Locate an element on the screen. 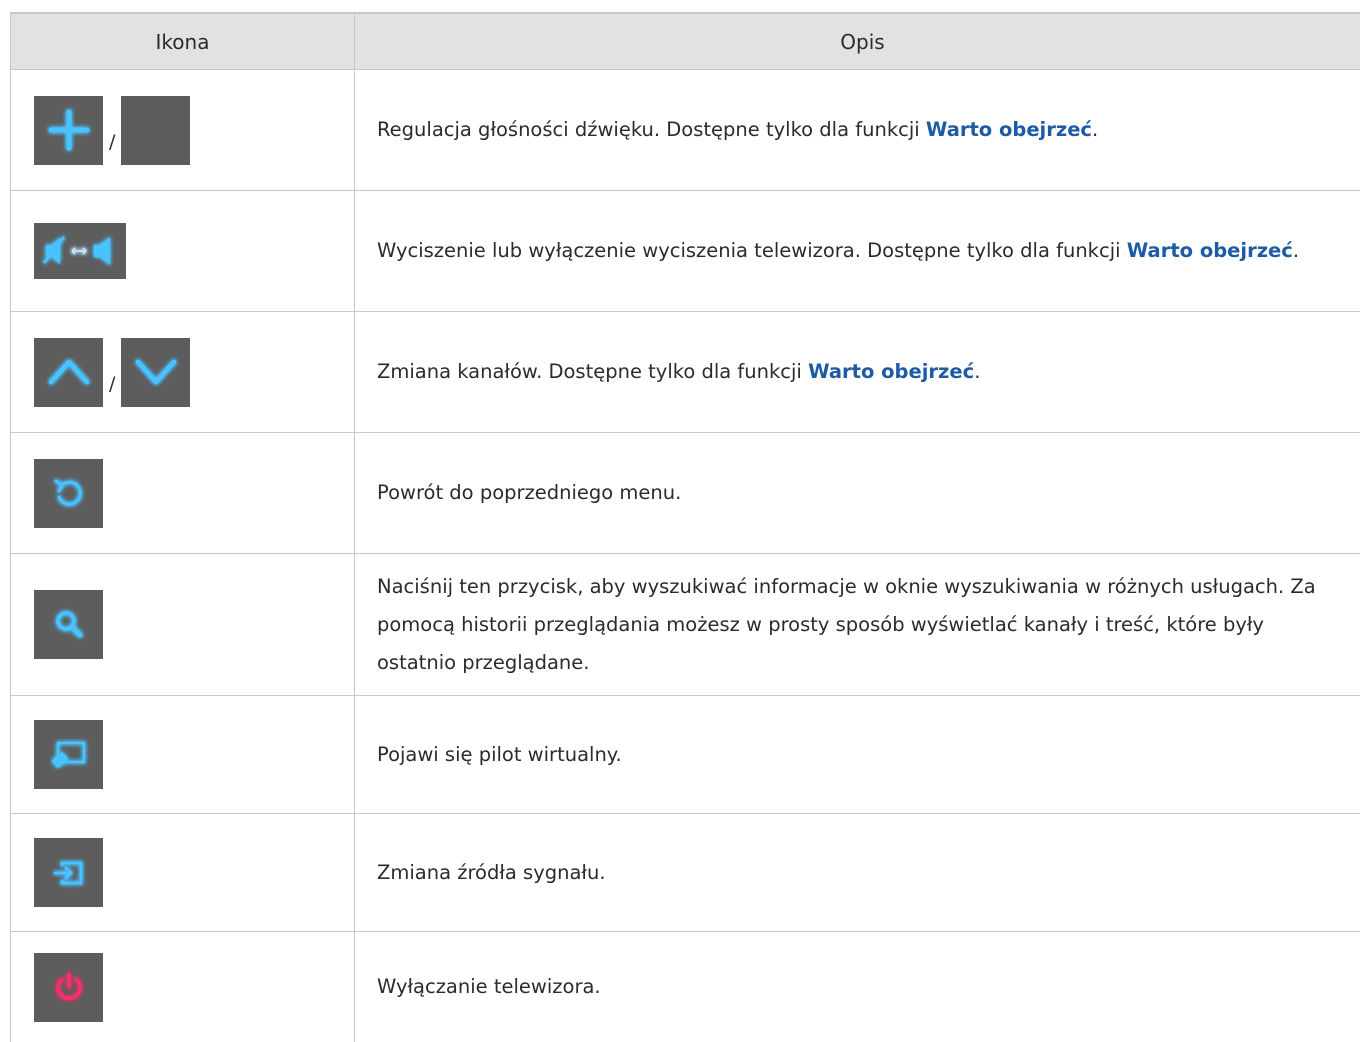 The width and height of the screenshot is (1360, 1042). virtual-remote-button is located at coordinates (68, 754).